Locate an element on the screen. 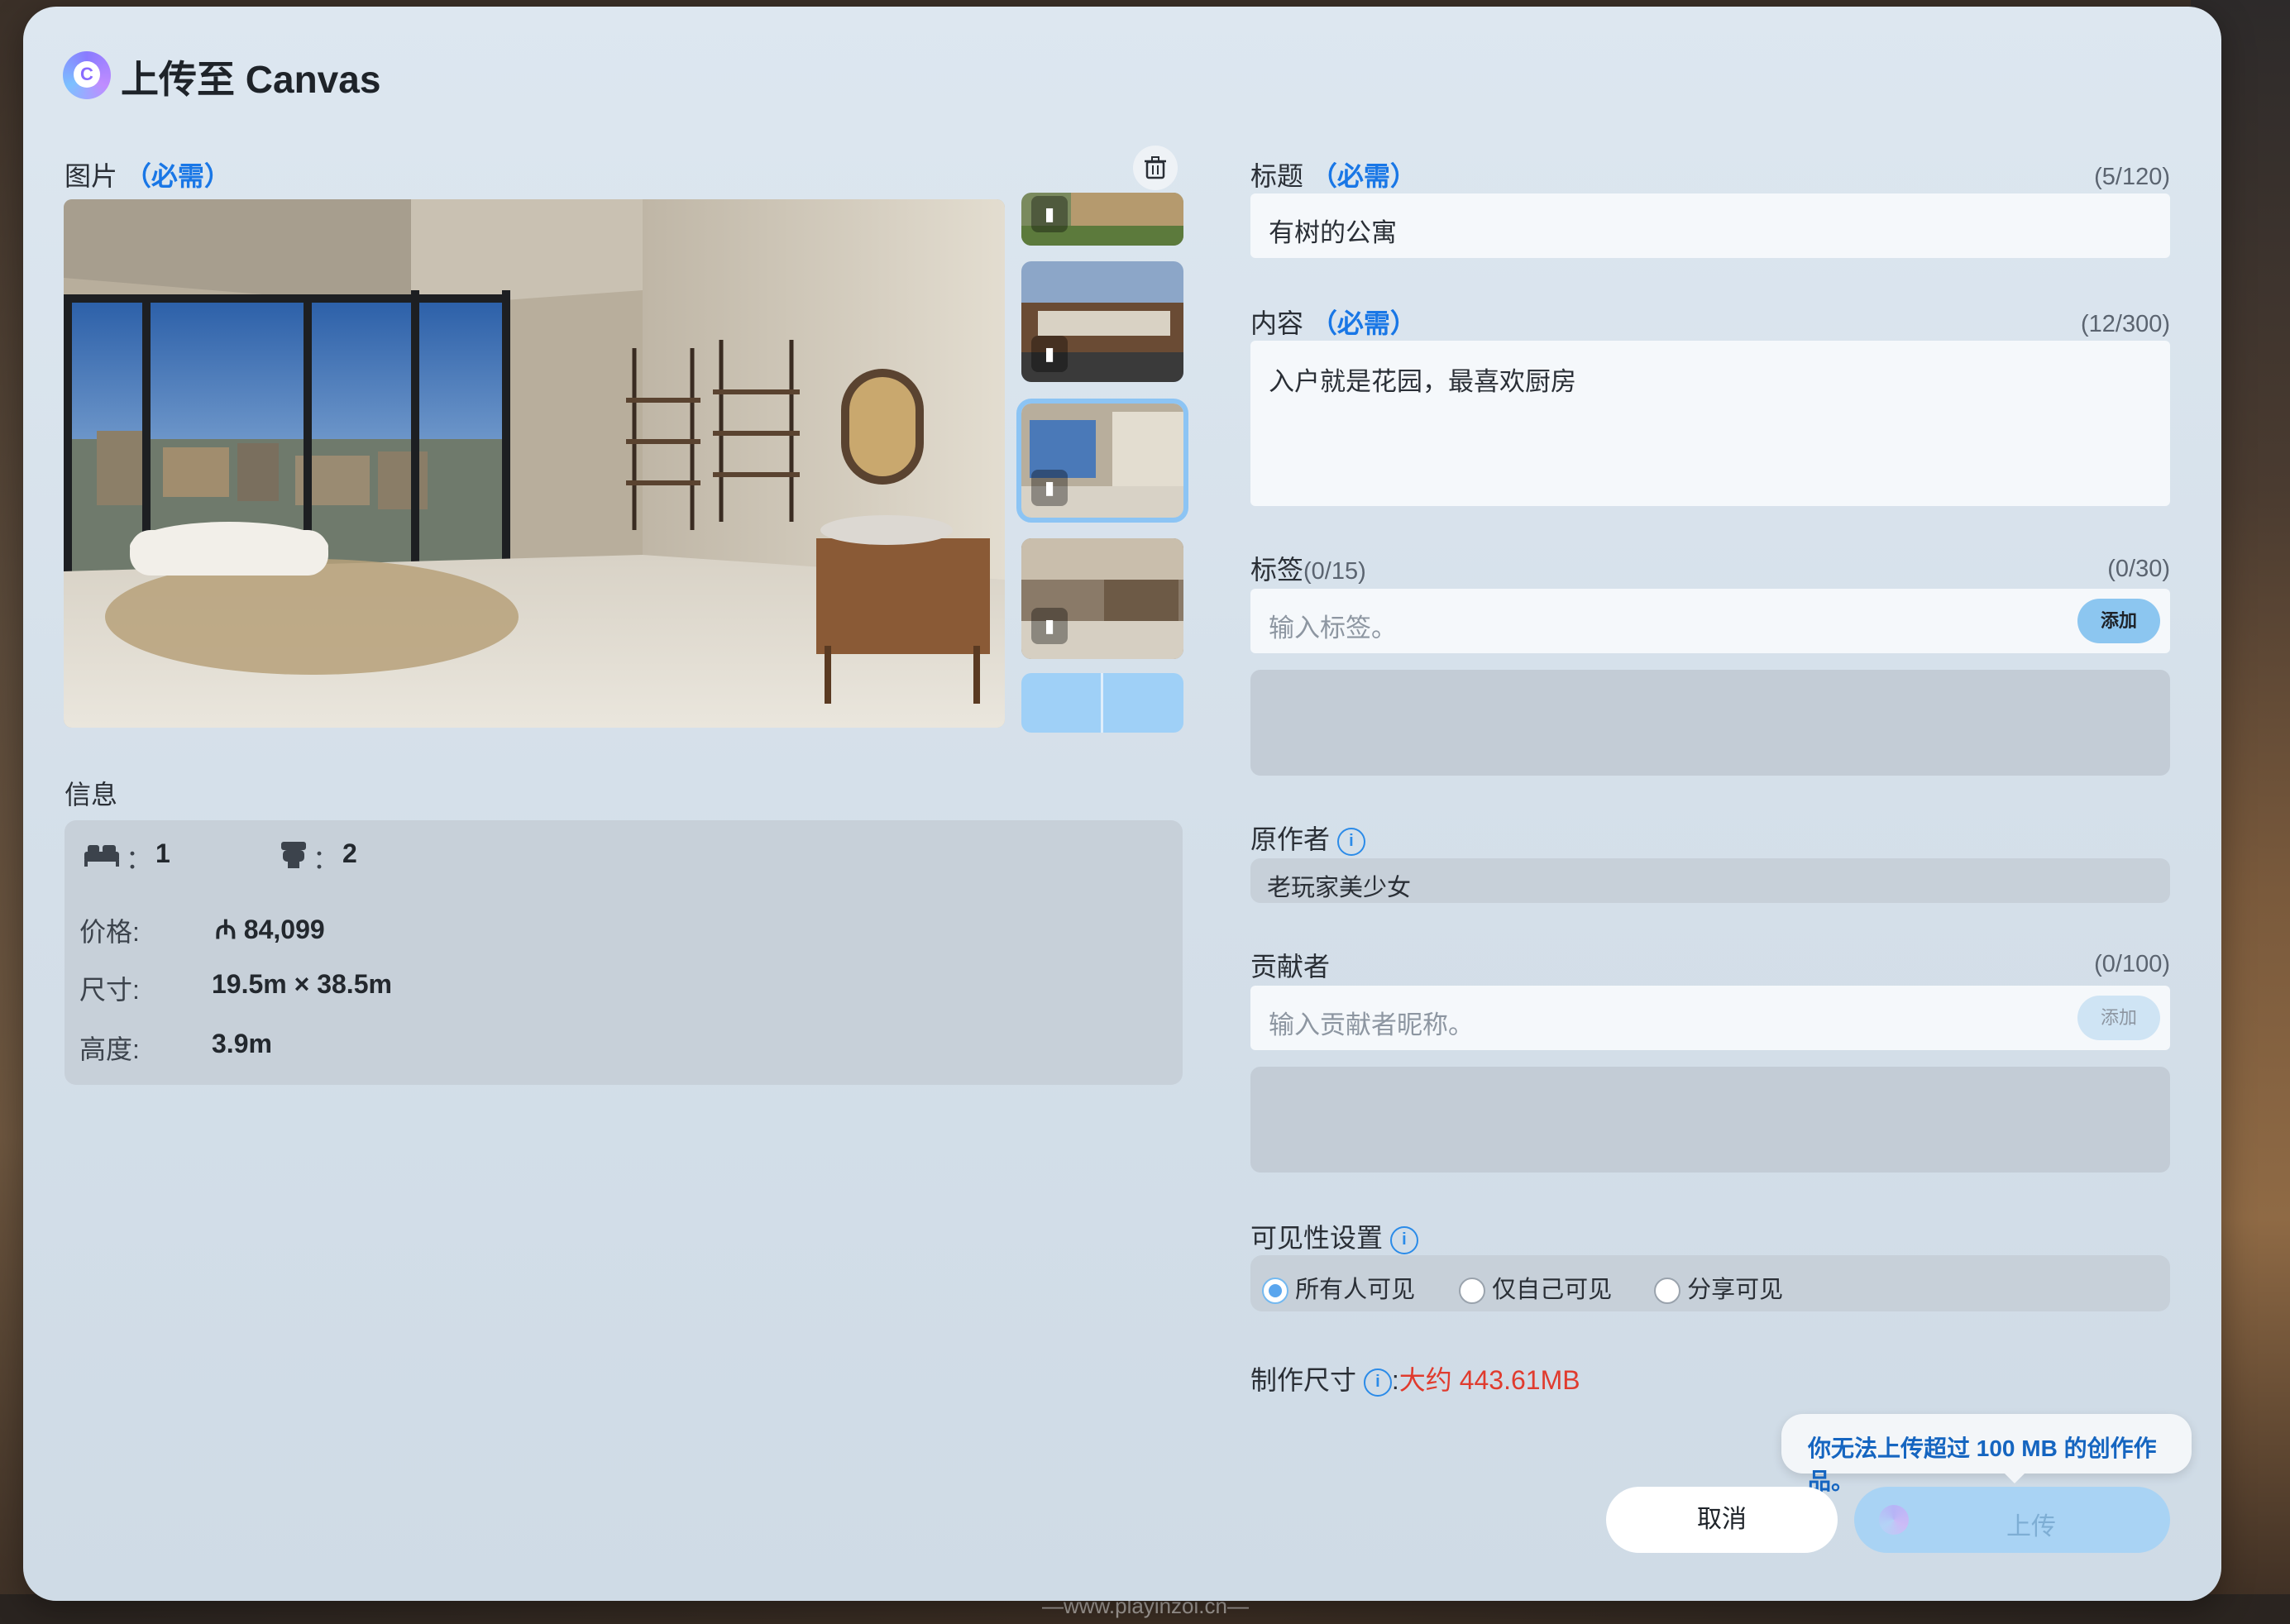 The image size is (2290, 1624). creation-size-value: 大约 443.61MB is located at coordinates (1489, 1380).